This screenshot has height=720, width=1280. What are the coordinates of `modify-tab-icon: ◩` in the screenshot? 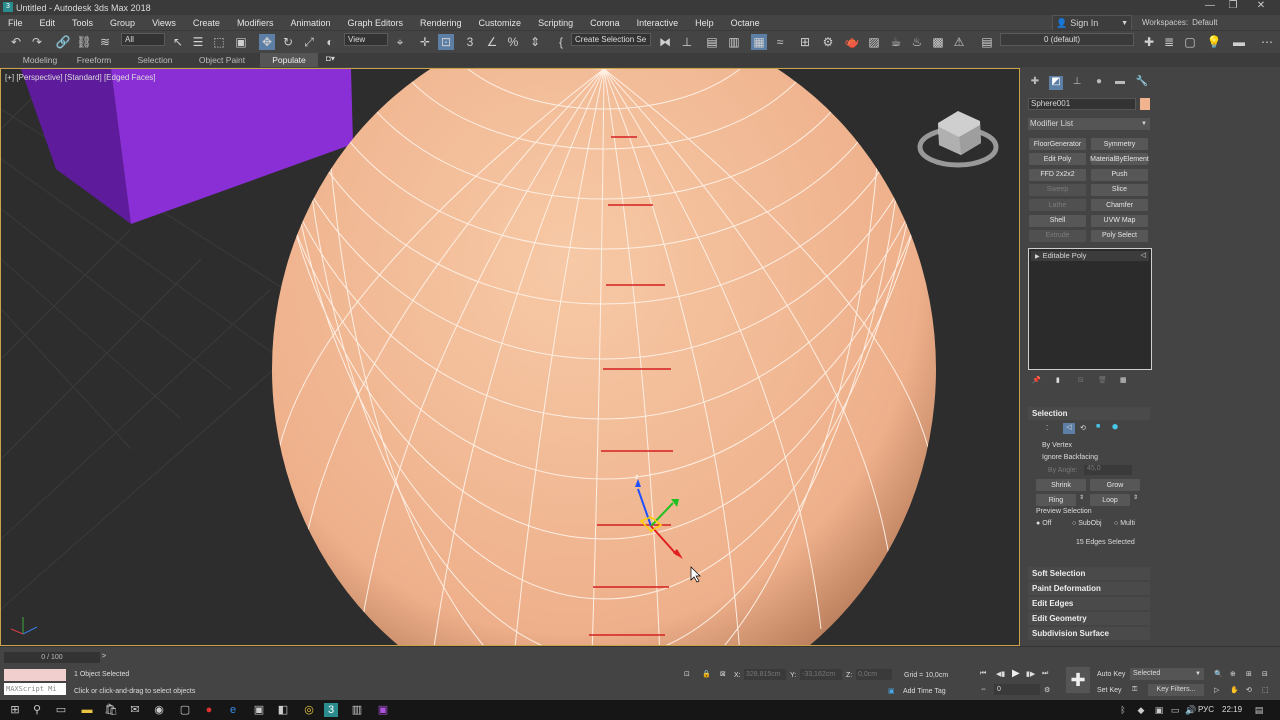 It's located at (1056, 83).